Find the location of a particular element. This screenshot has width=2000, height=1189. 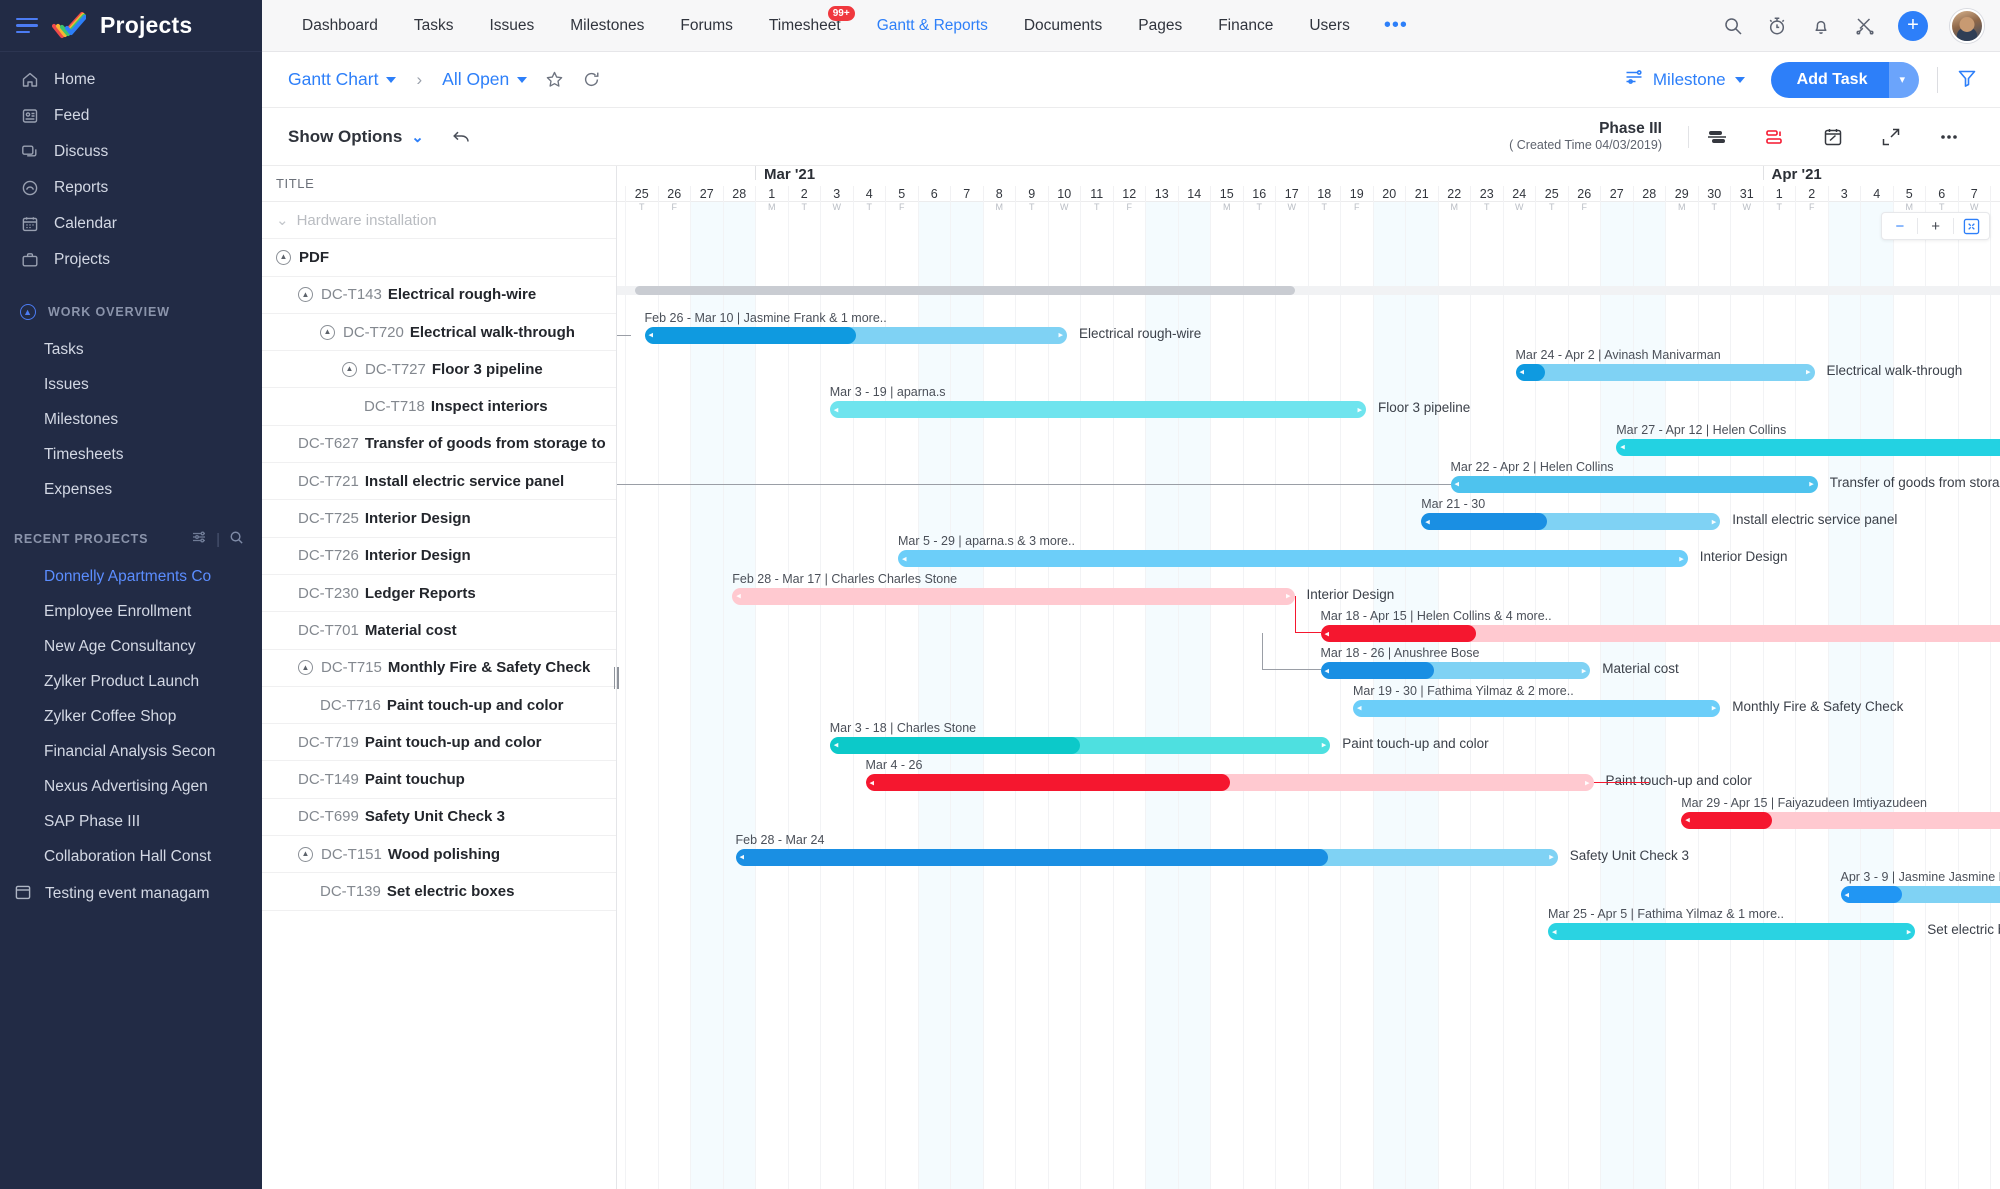

task-row: DC-T726 Interior Design is located at coordinates (439, 556).